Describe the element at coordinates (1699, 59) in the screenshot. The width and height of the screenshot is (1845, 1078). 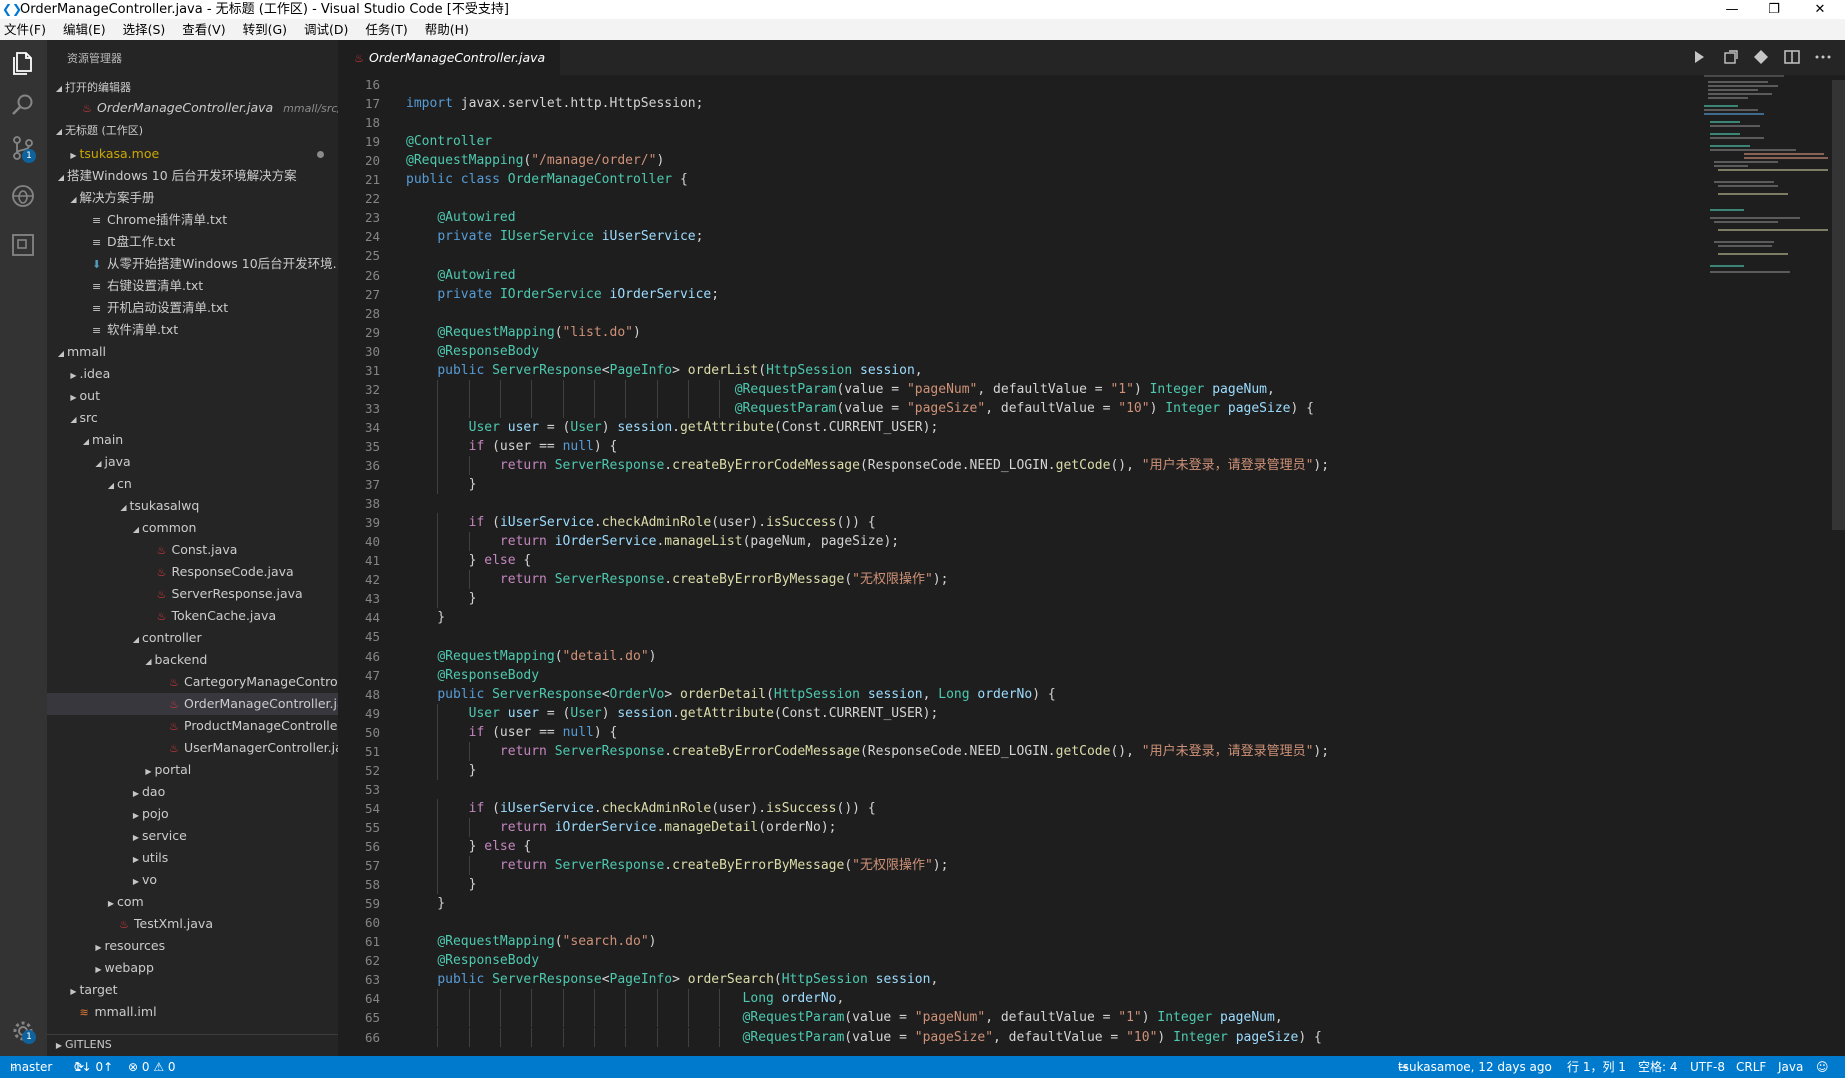
I see `run-icon` at that location.